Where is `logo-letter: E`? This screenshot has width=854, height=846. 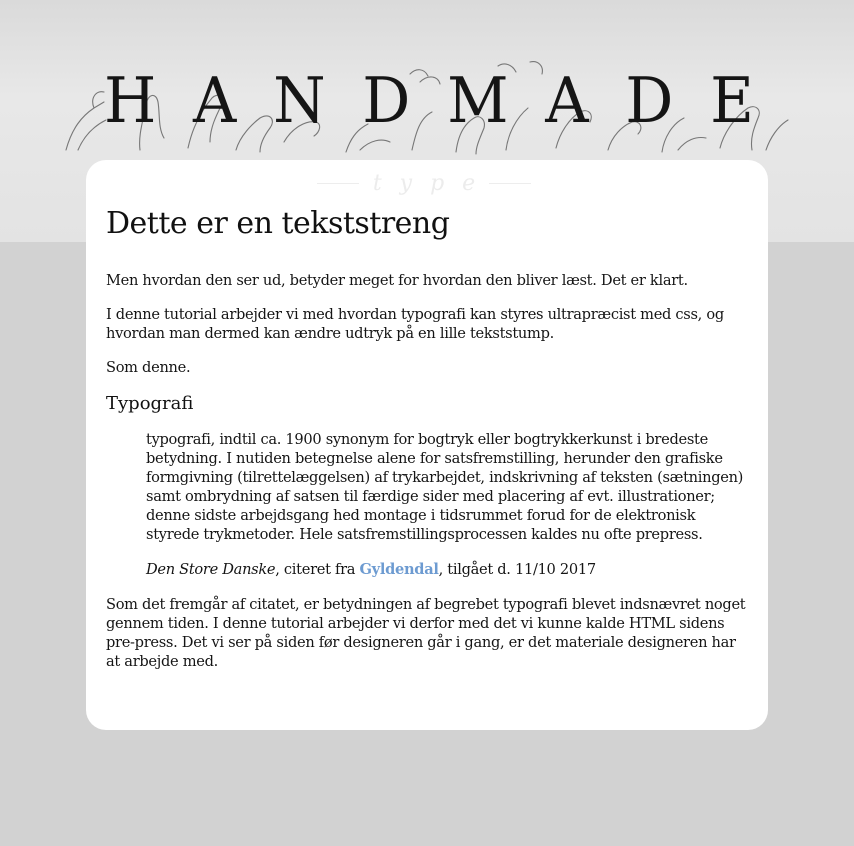 logo-letter: E is located at coordinates (732, 101).